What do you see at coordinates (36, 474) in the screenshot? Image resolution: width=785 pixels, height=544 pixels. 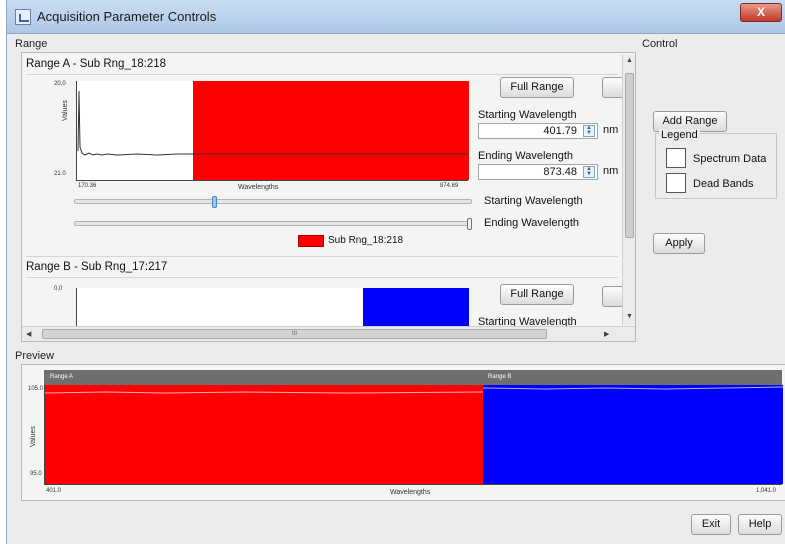 I see `preview-ymin: 95.0` at bounding box center [36, 474].